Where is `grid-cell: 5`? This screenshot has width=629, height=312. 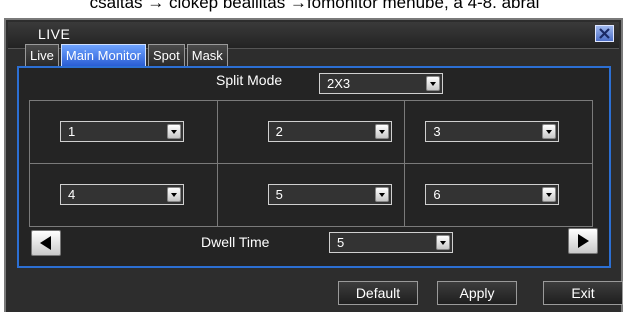
grid-cell: 5 is located at coordinates (311, 195).